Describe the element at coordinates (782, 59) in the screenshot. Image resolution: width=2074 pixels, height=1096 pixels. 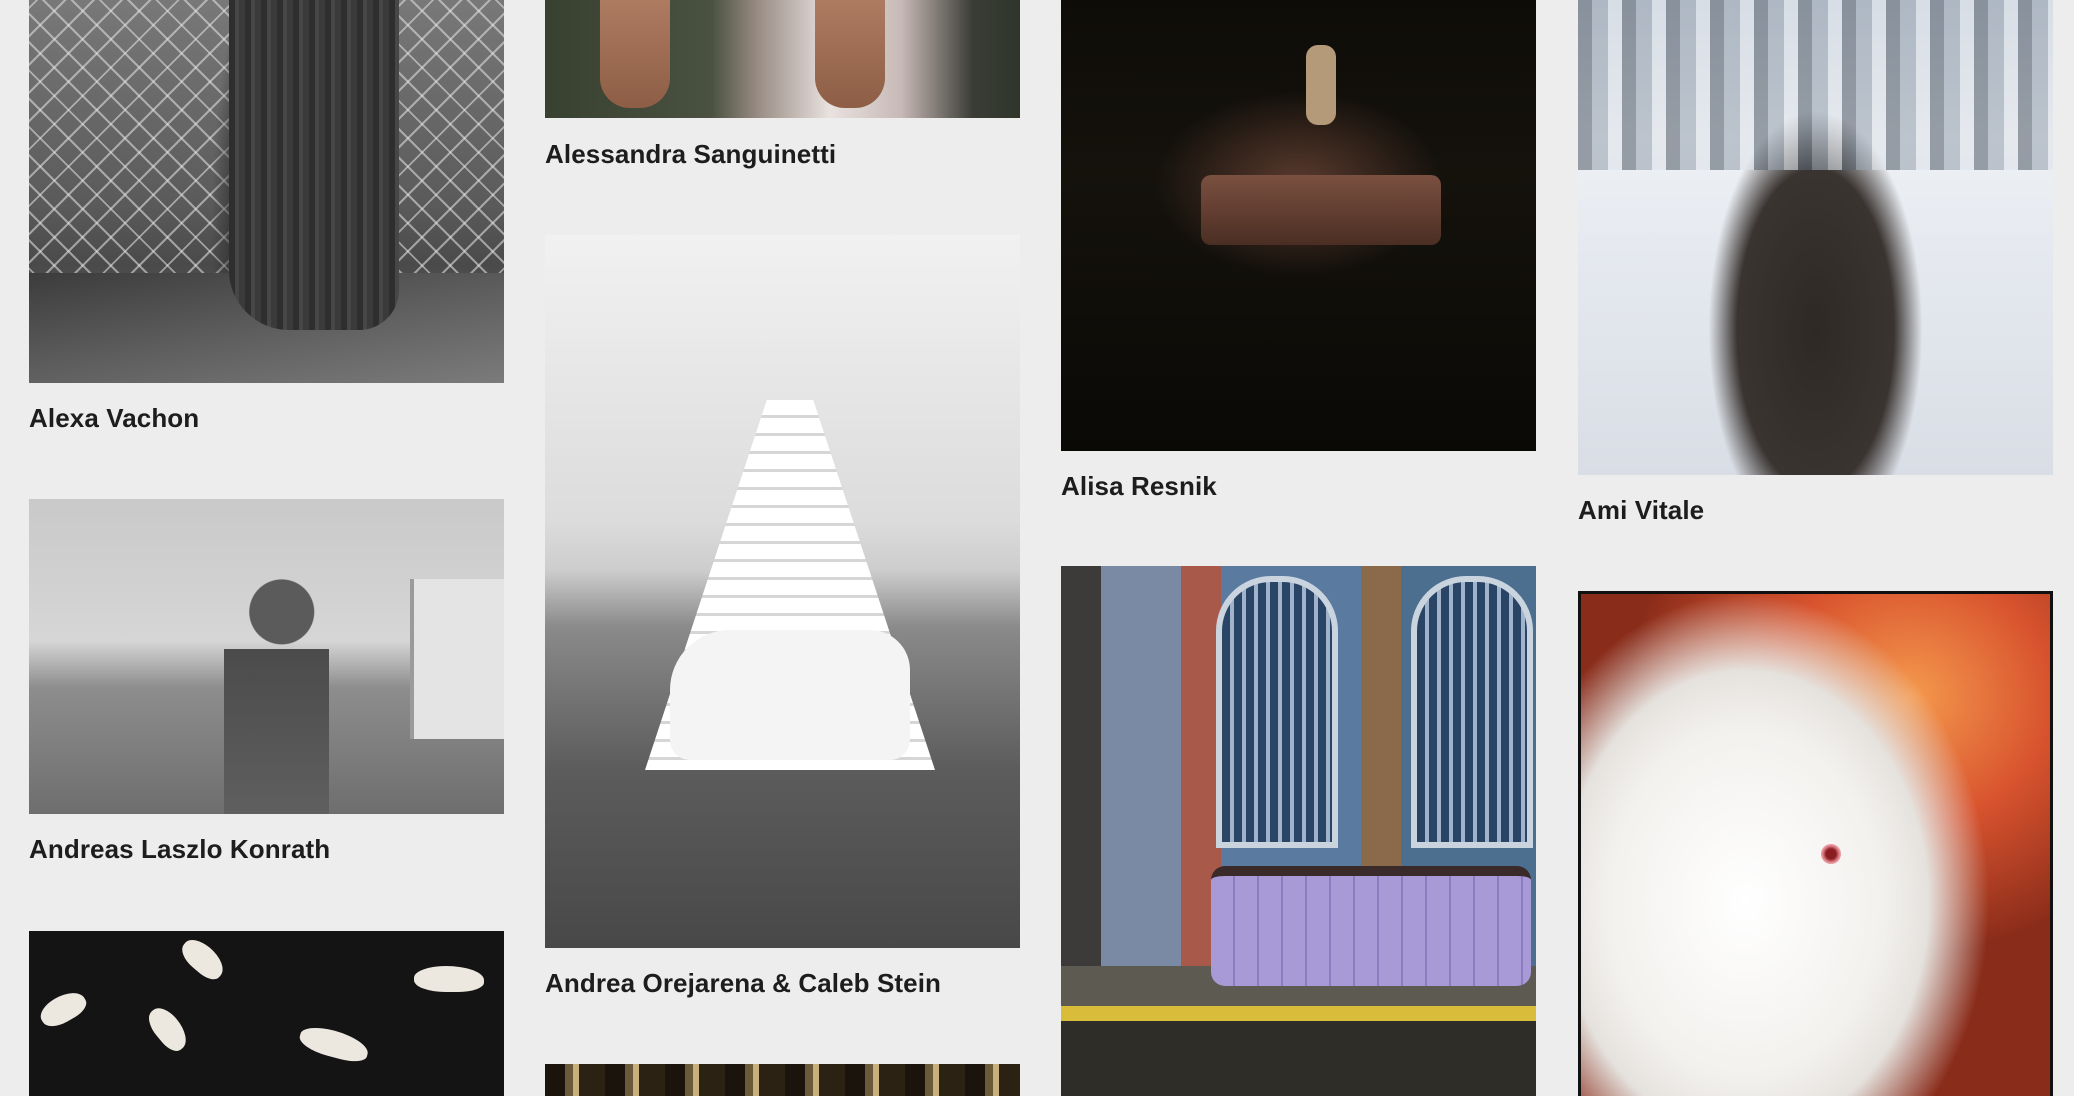
I see `photo-alessandra-sanguinetti` at that location.